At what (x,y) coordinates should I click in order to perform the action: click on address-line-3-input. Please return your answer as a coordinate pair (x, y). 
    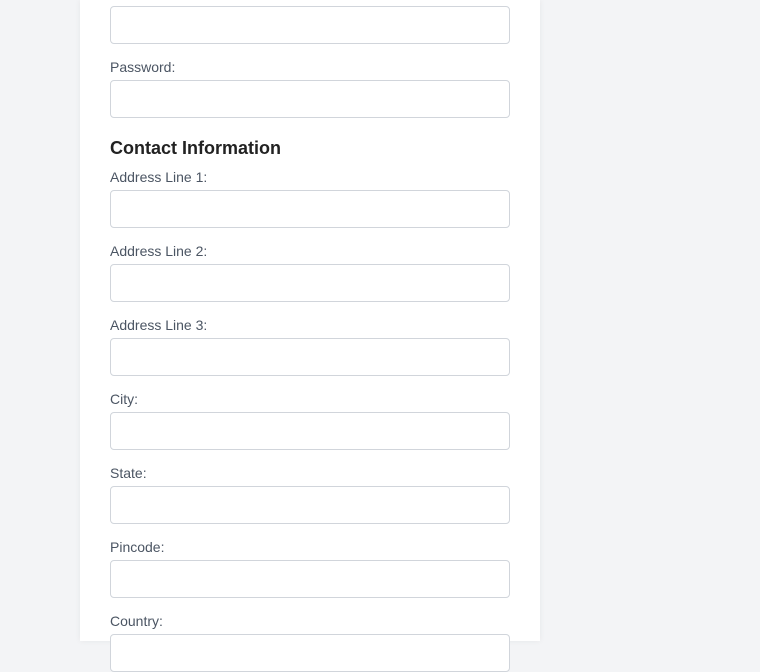
    Looking at the image, I should click on (310, 357).